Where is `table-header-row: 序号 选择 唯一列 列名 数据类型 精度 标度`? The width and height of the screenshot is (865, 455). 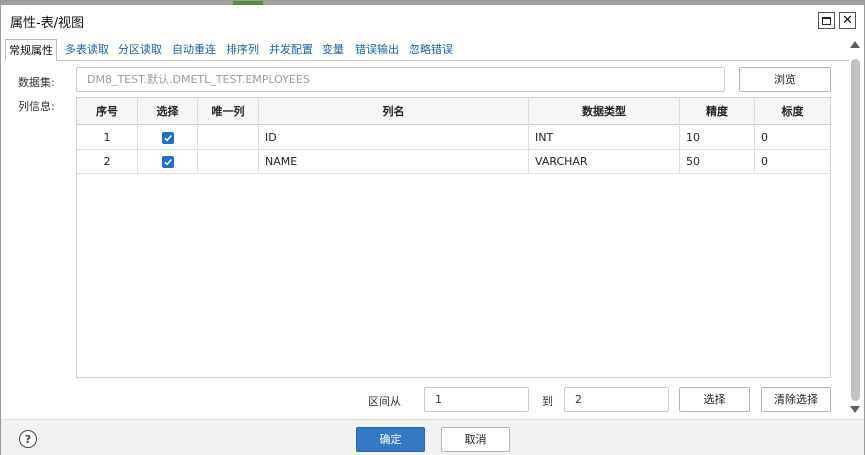
table-header-row: 序号 选择 唯一列 列名 数据类型 精度 标度 is located at coordinates (453, 111).